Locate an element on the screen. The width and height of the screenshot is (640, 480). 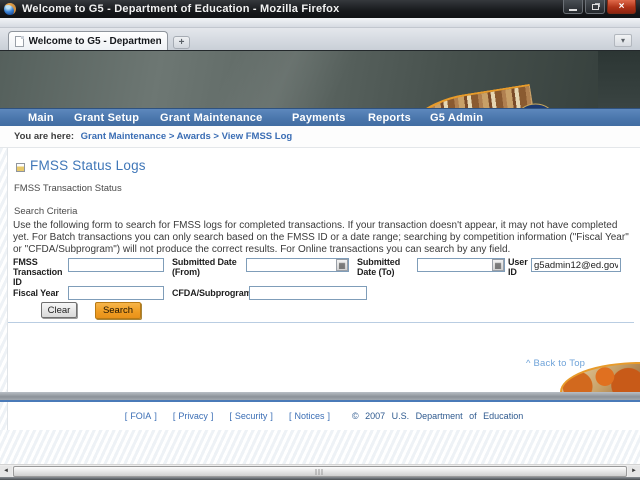
submitted-date-to-field: ▦ is located at coordinates (461, 265).